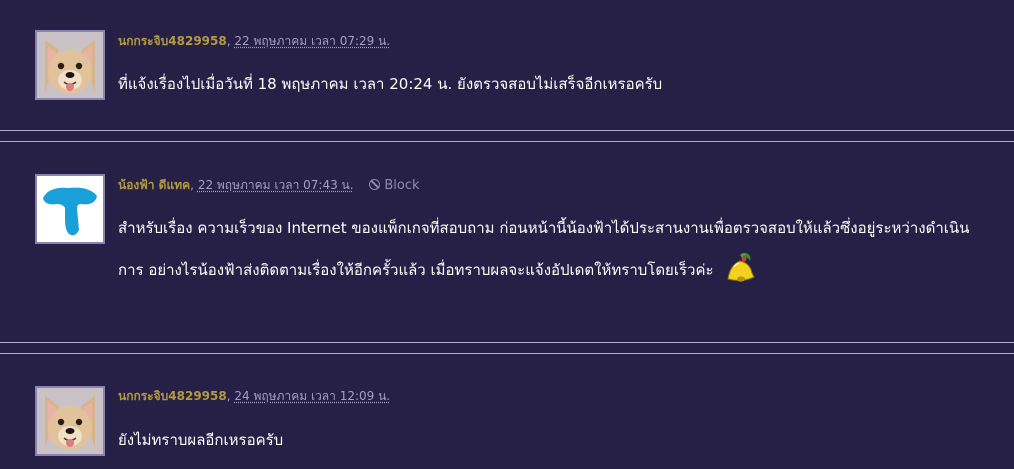 The height and width of the screenshot is (469, 1014). What do you see at coordinates (402, 185) in the screenshot?
I see `block-label: Block` at bounding box center [402, 185].